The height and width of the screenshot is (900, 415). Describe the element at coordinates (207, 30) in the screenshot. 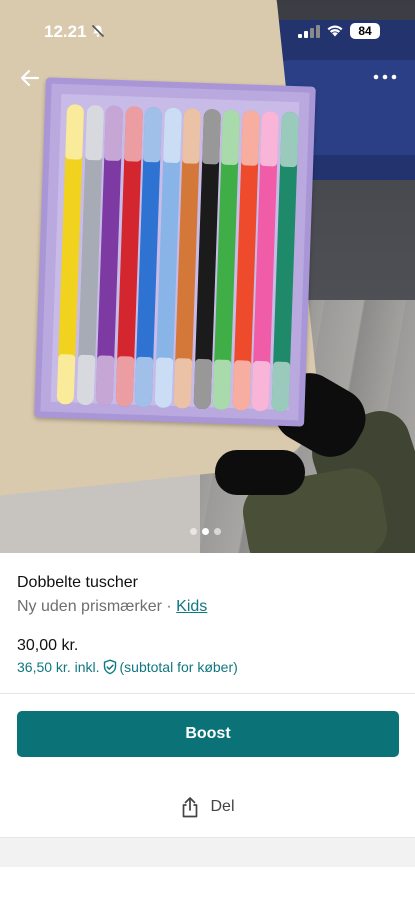

I see `status-bar: 12.21 84` at that location.